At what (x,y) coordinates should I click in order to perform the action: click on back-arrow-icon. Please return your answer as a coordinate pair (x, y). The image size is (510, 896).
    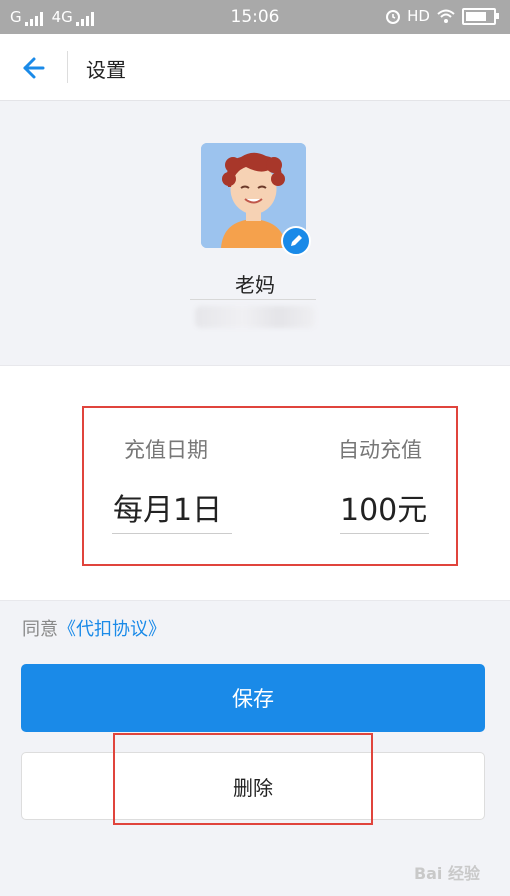
    Looking at the image, I should click on (33, 68).